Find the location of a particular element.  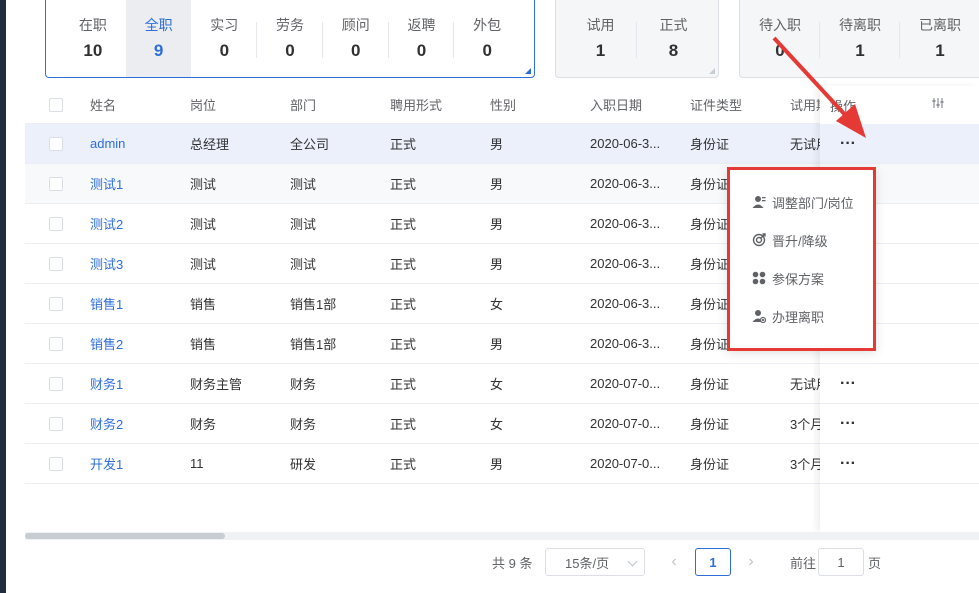

menu-item-promote: 晋升/降级 is located at coordinates (790, 240).